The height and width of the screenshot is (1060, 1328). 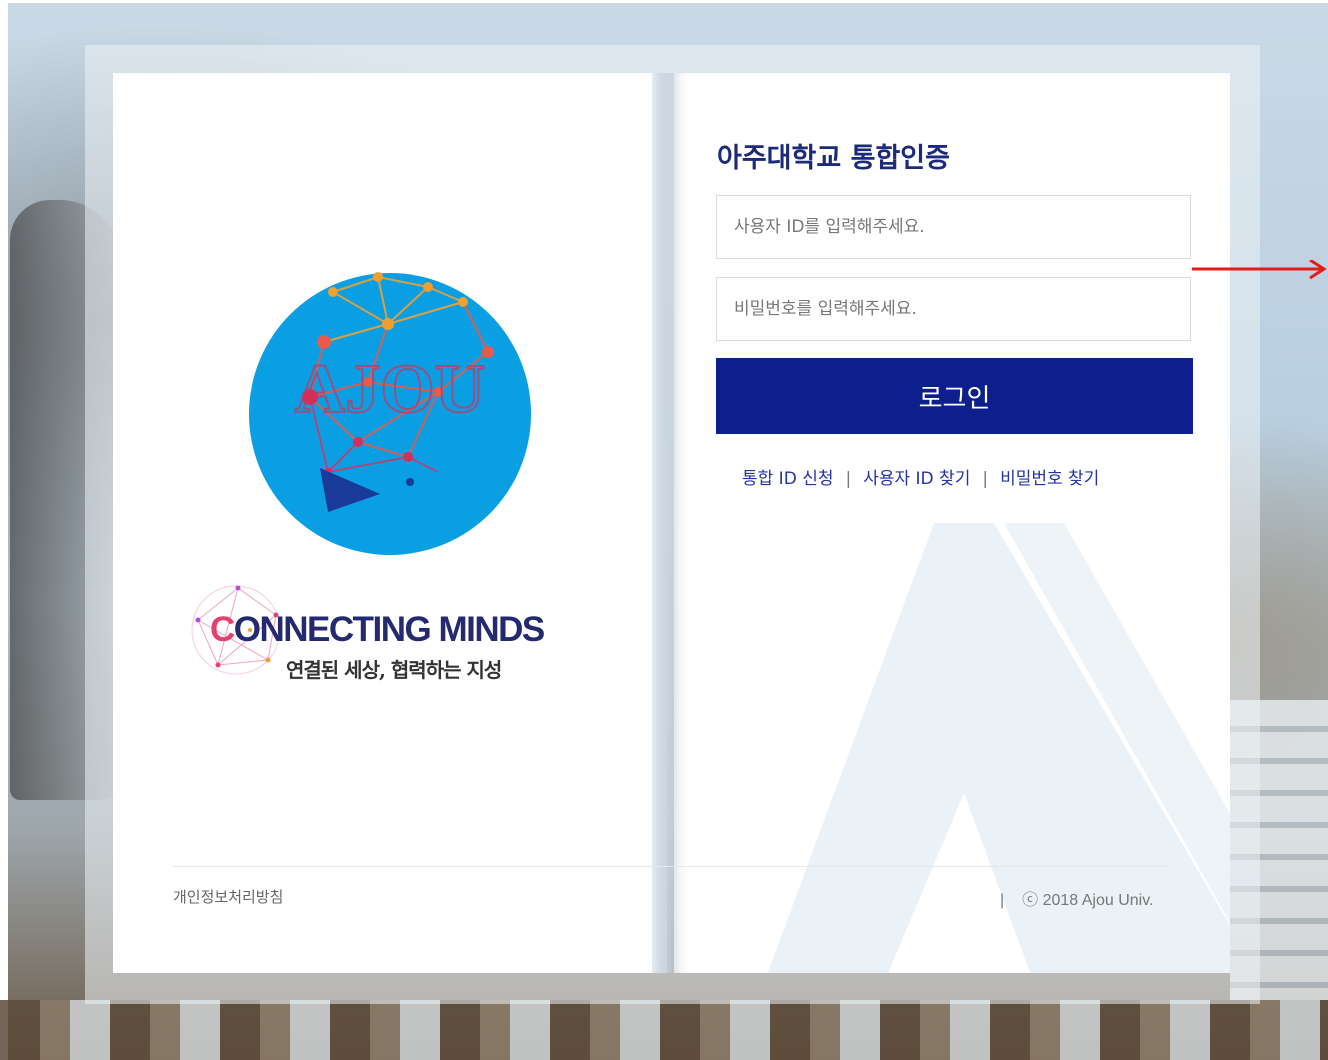 I want to click on password-field, so click(x=953, y=309).